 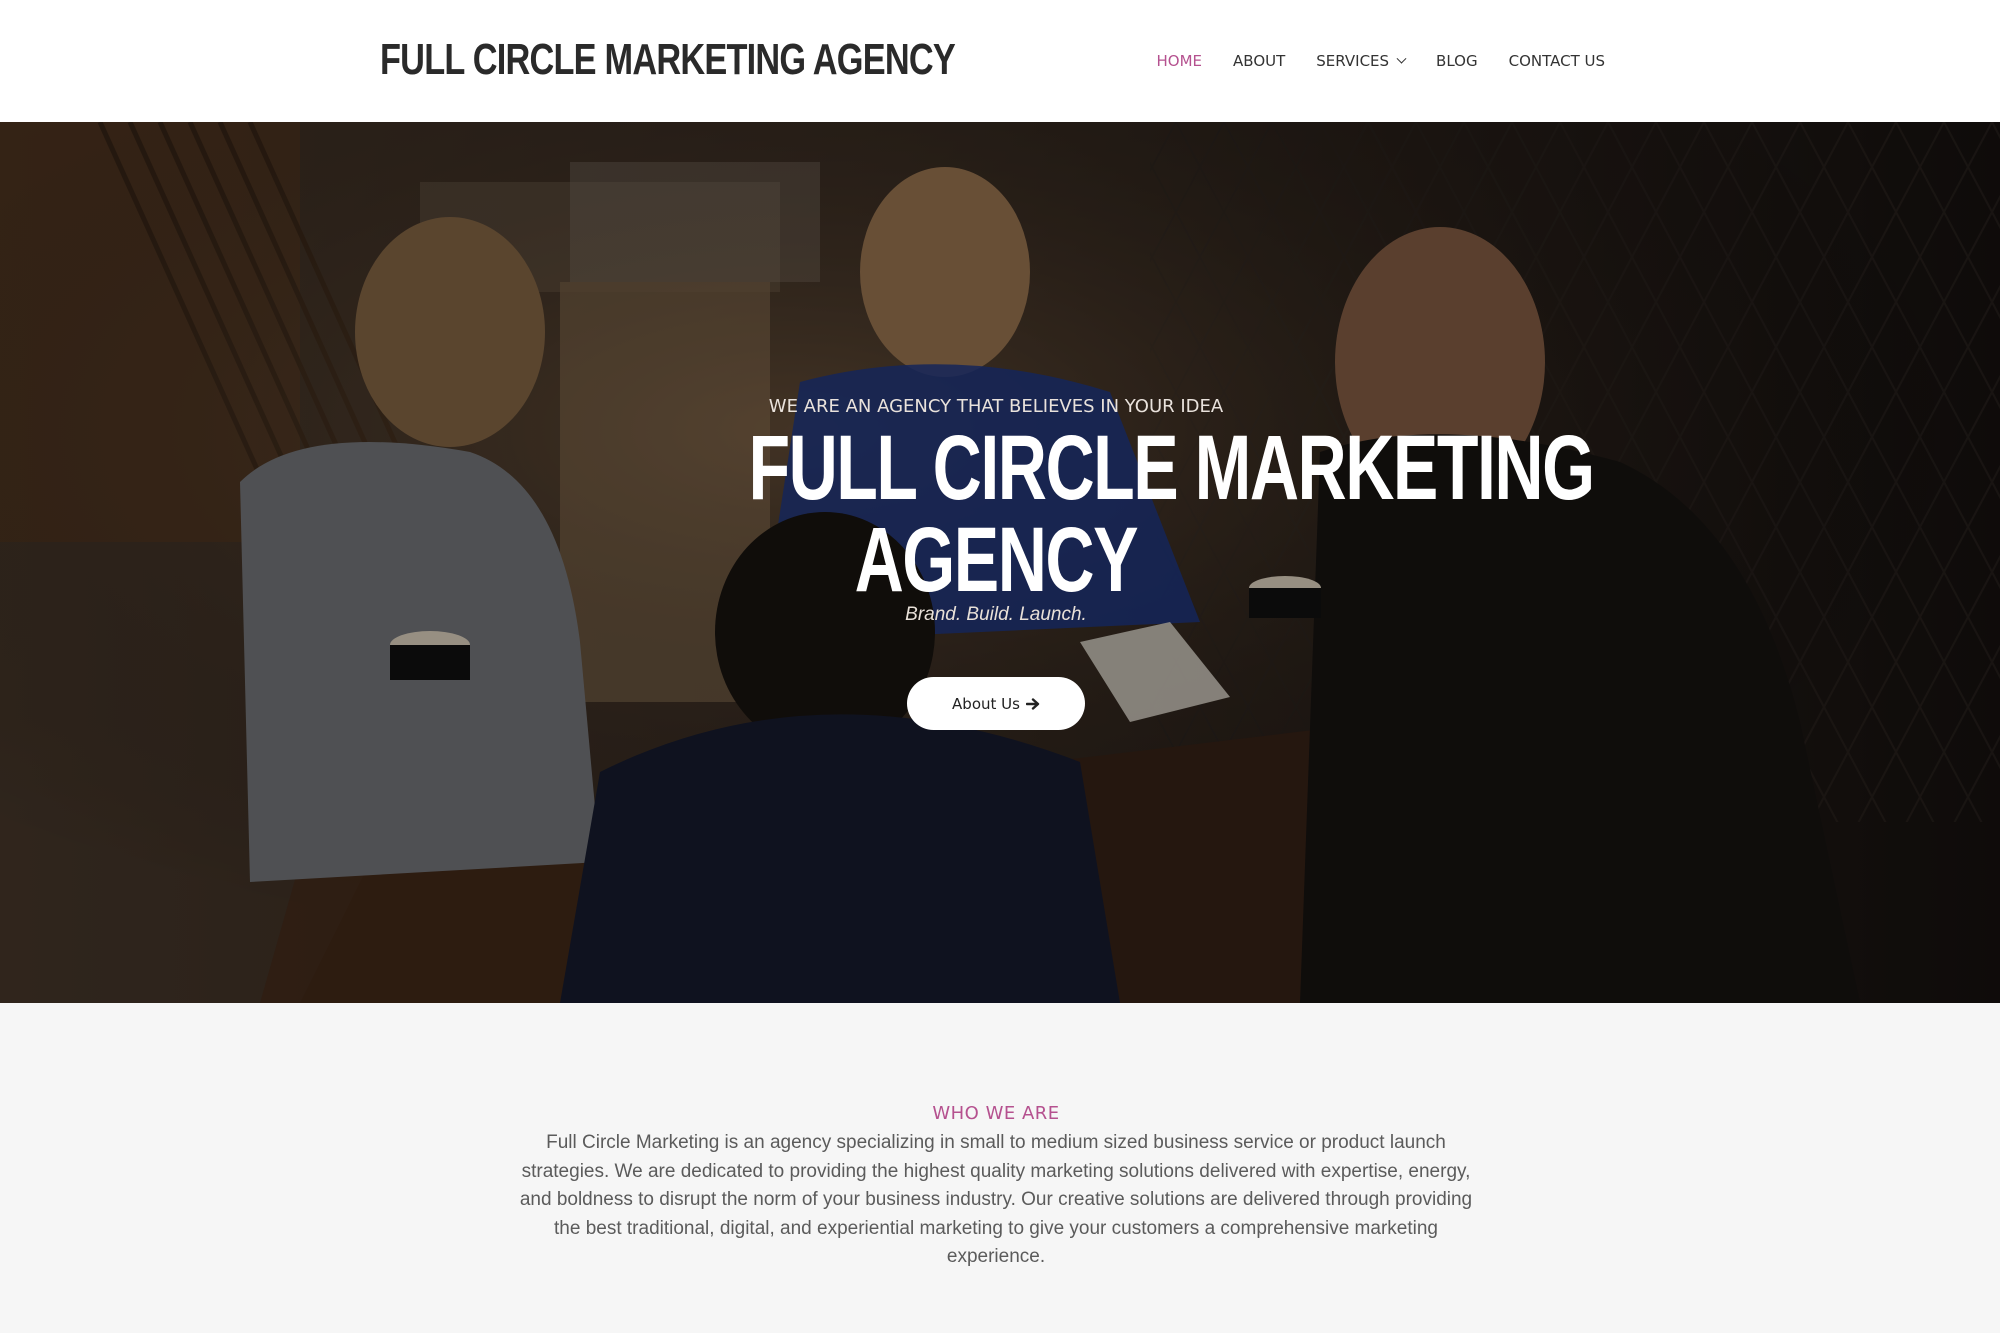 What do you see at coordinates (1557, 61) in the screenshot?
I see `nav-contact-us: CONTACT US` at bounding box center [1557, 61].